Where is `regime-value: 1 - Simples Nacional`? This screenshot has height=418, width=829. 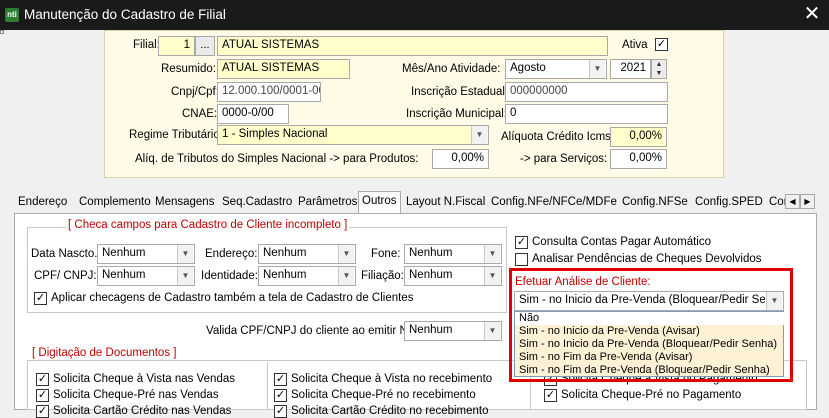
regime-value: 1 - Simples Nacional is located at coordinates (275, 134).